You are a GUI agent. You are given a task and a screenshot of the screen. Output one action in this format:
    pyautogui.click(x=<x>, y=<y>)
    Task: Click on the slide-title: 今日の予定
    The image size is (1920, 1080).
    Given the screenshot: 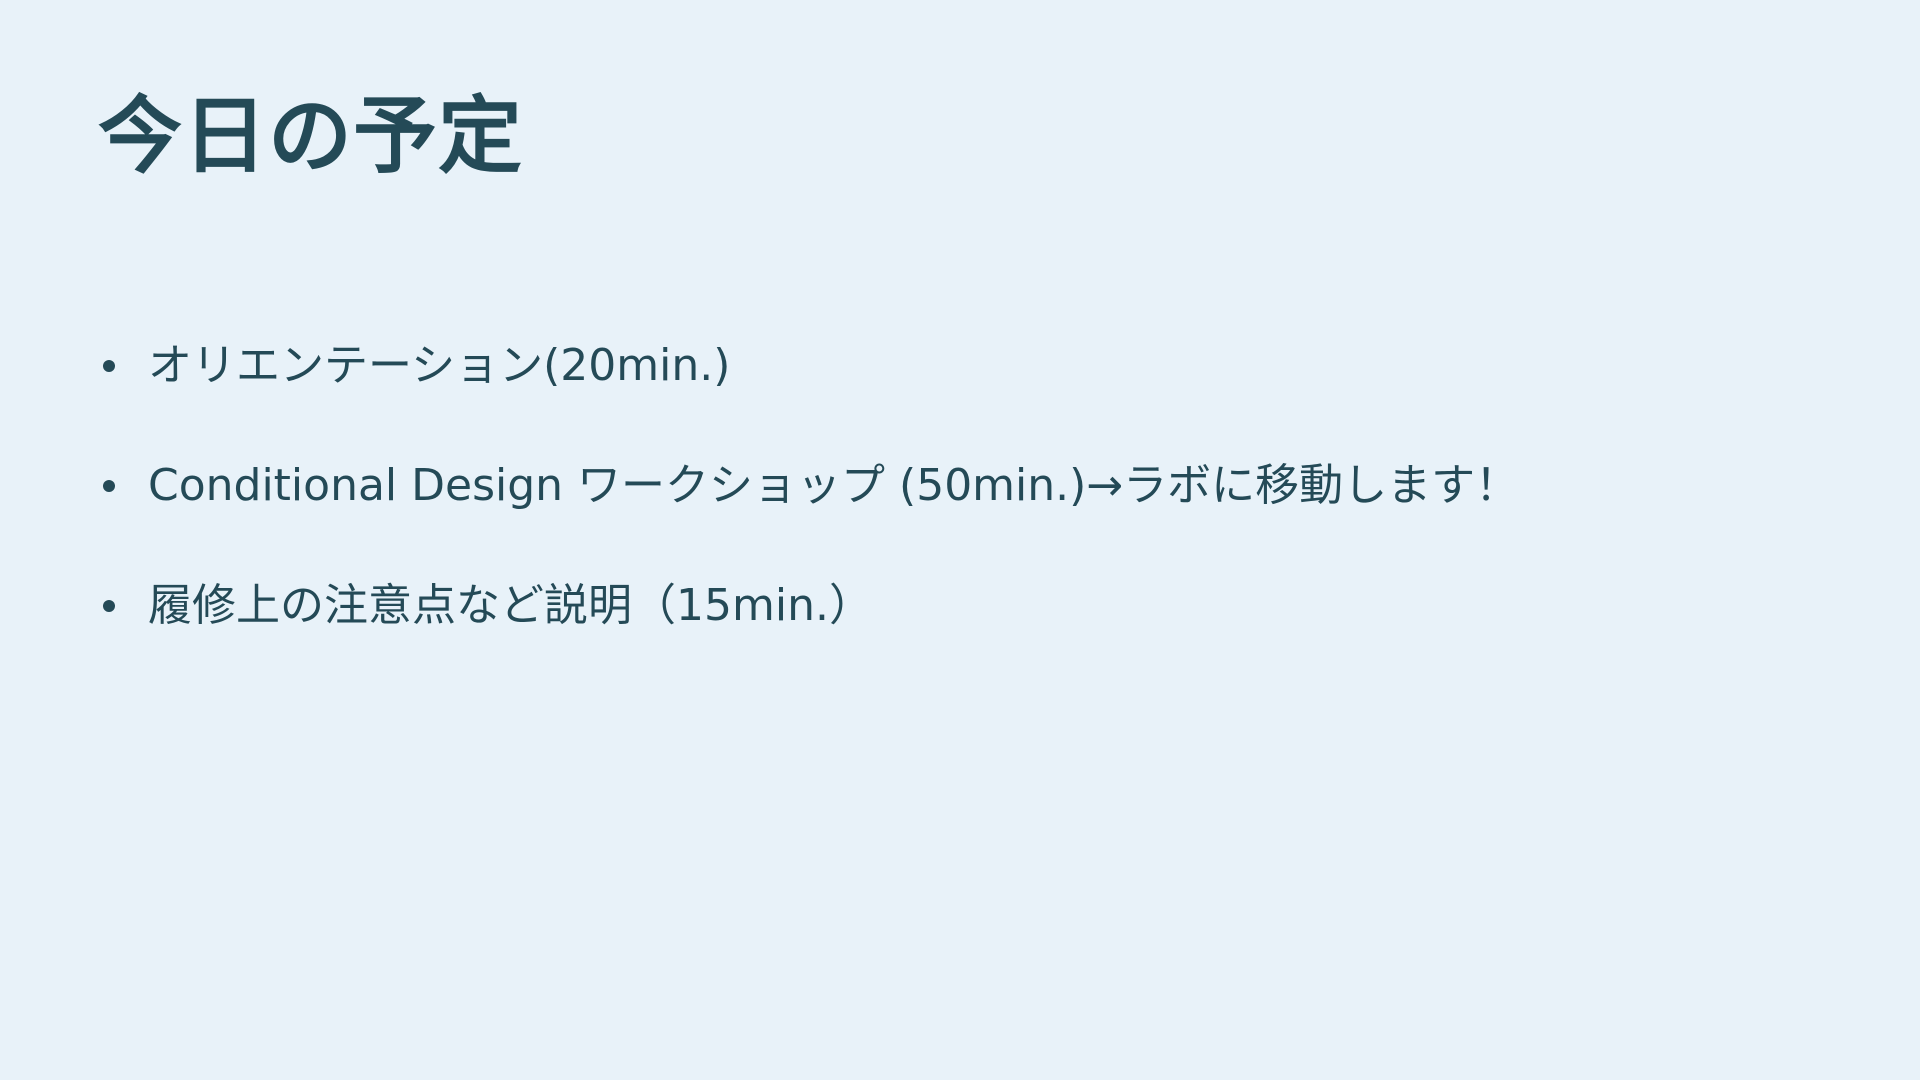 What is the action you would take?
    pyautogui.click(x=311, y=136)
    